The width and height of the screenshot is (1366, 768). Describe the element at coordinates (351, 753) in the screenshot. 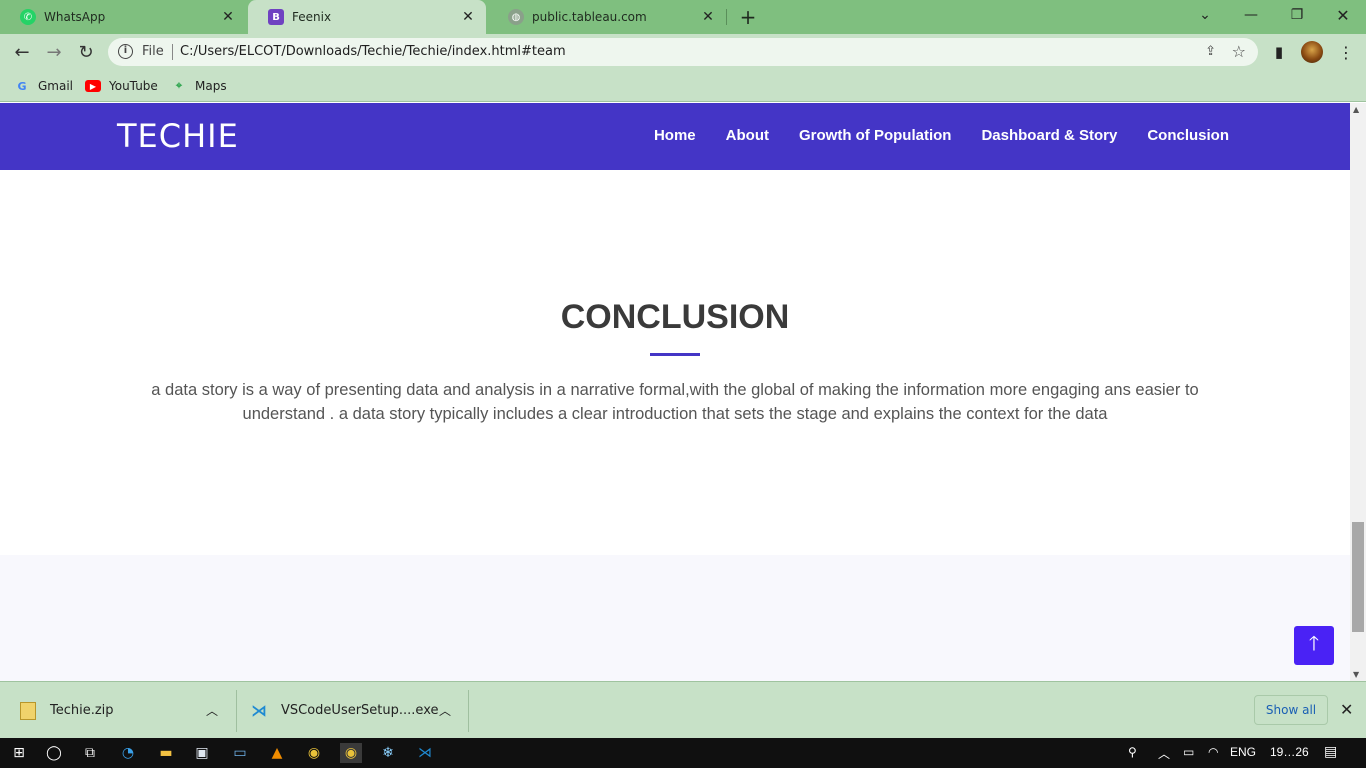

I see `chrome-active-icon: ◉` at that location.